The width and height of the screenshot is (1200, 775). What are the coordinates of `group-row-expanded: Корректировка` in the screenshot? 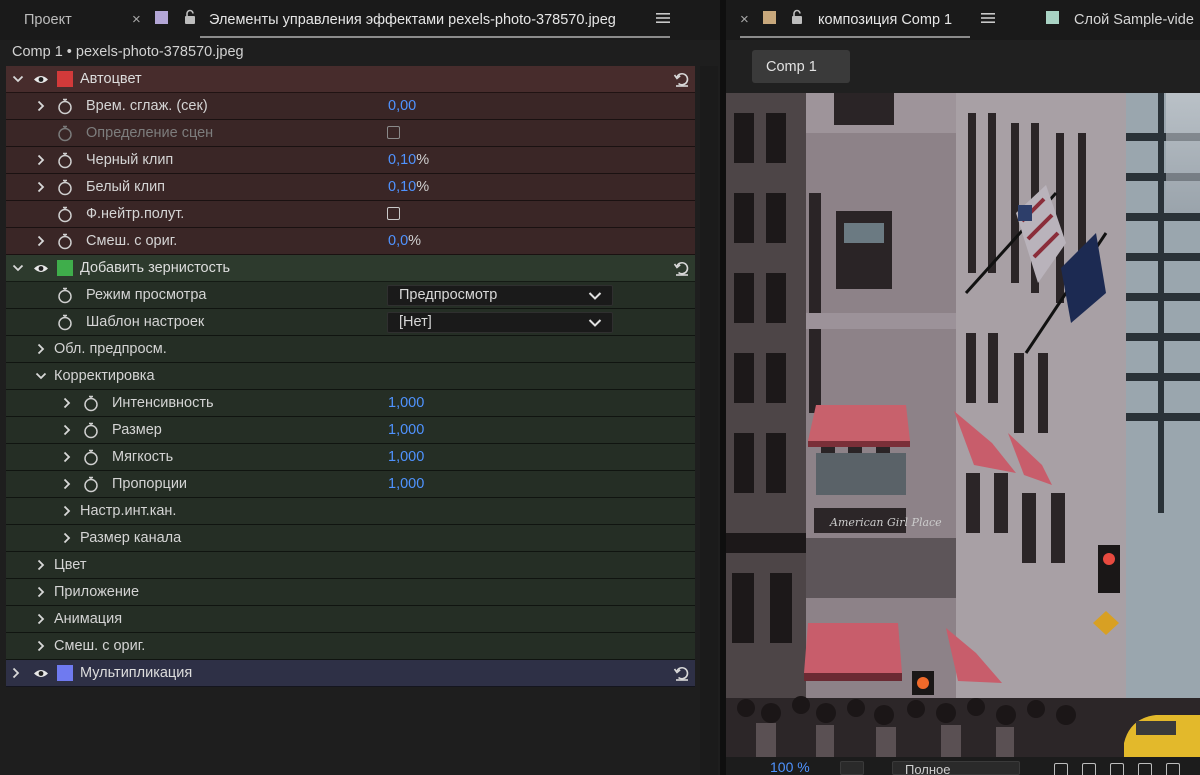 It's located at (350, 376).